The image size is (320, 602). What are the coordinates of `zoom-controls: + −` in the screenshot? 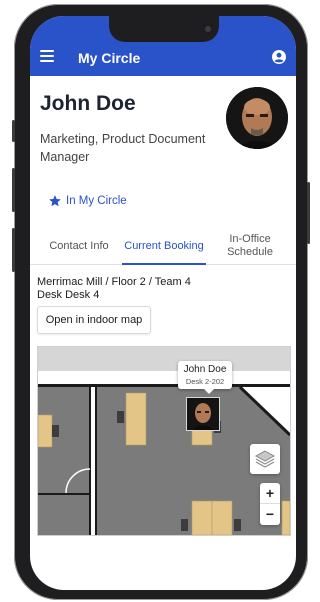 It's located at (270, 504).